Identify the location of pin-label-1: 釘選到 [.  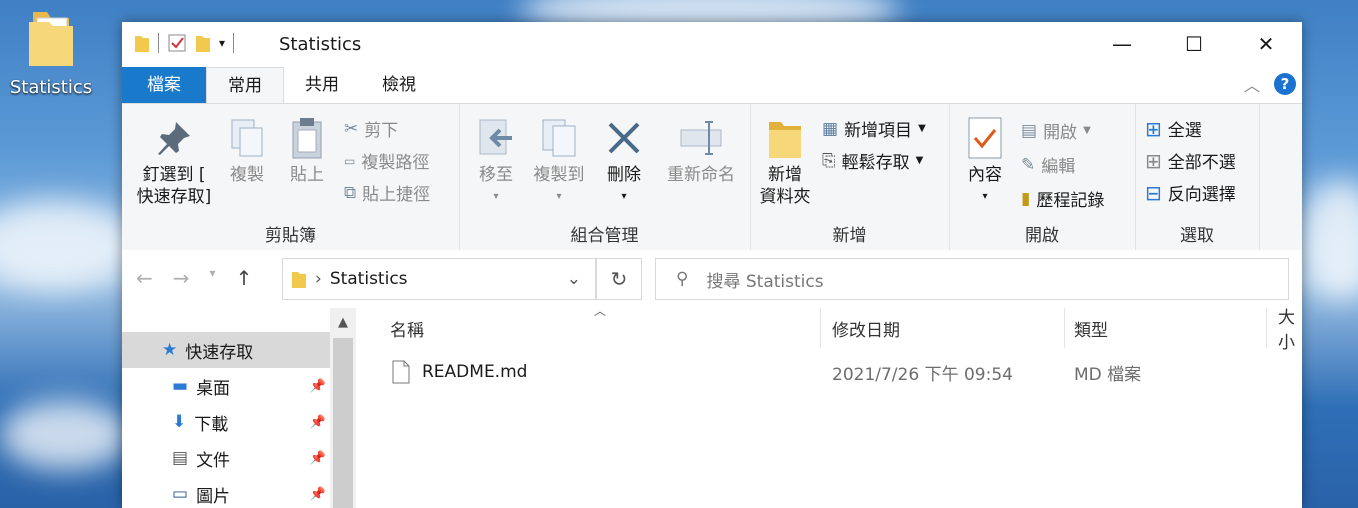
(174, 175).